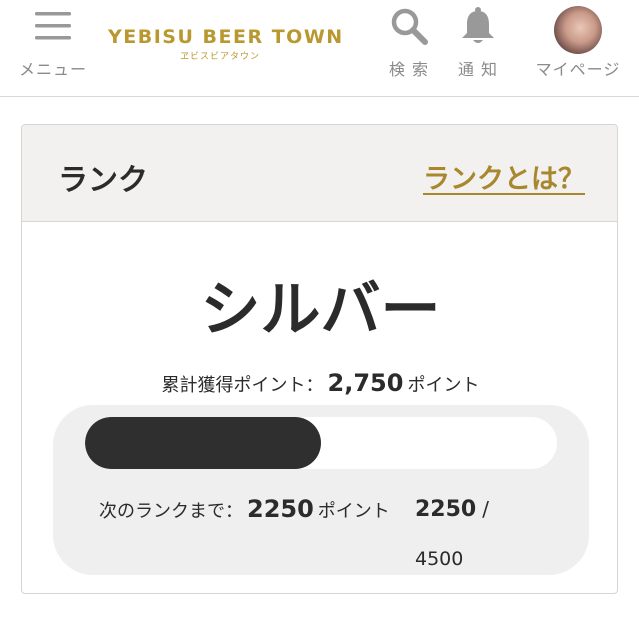 This screenshot has width=639, height=638. Describe the element at coordinates (219, 57) in the screenshot. I see `logo-sub-text: ヱビスビアタウン` at that location.